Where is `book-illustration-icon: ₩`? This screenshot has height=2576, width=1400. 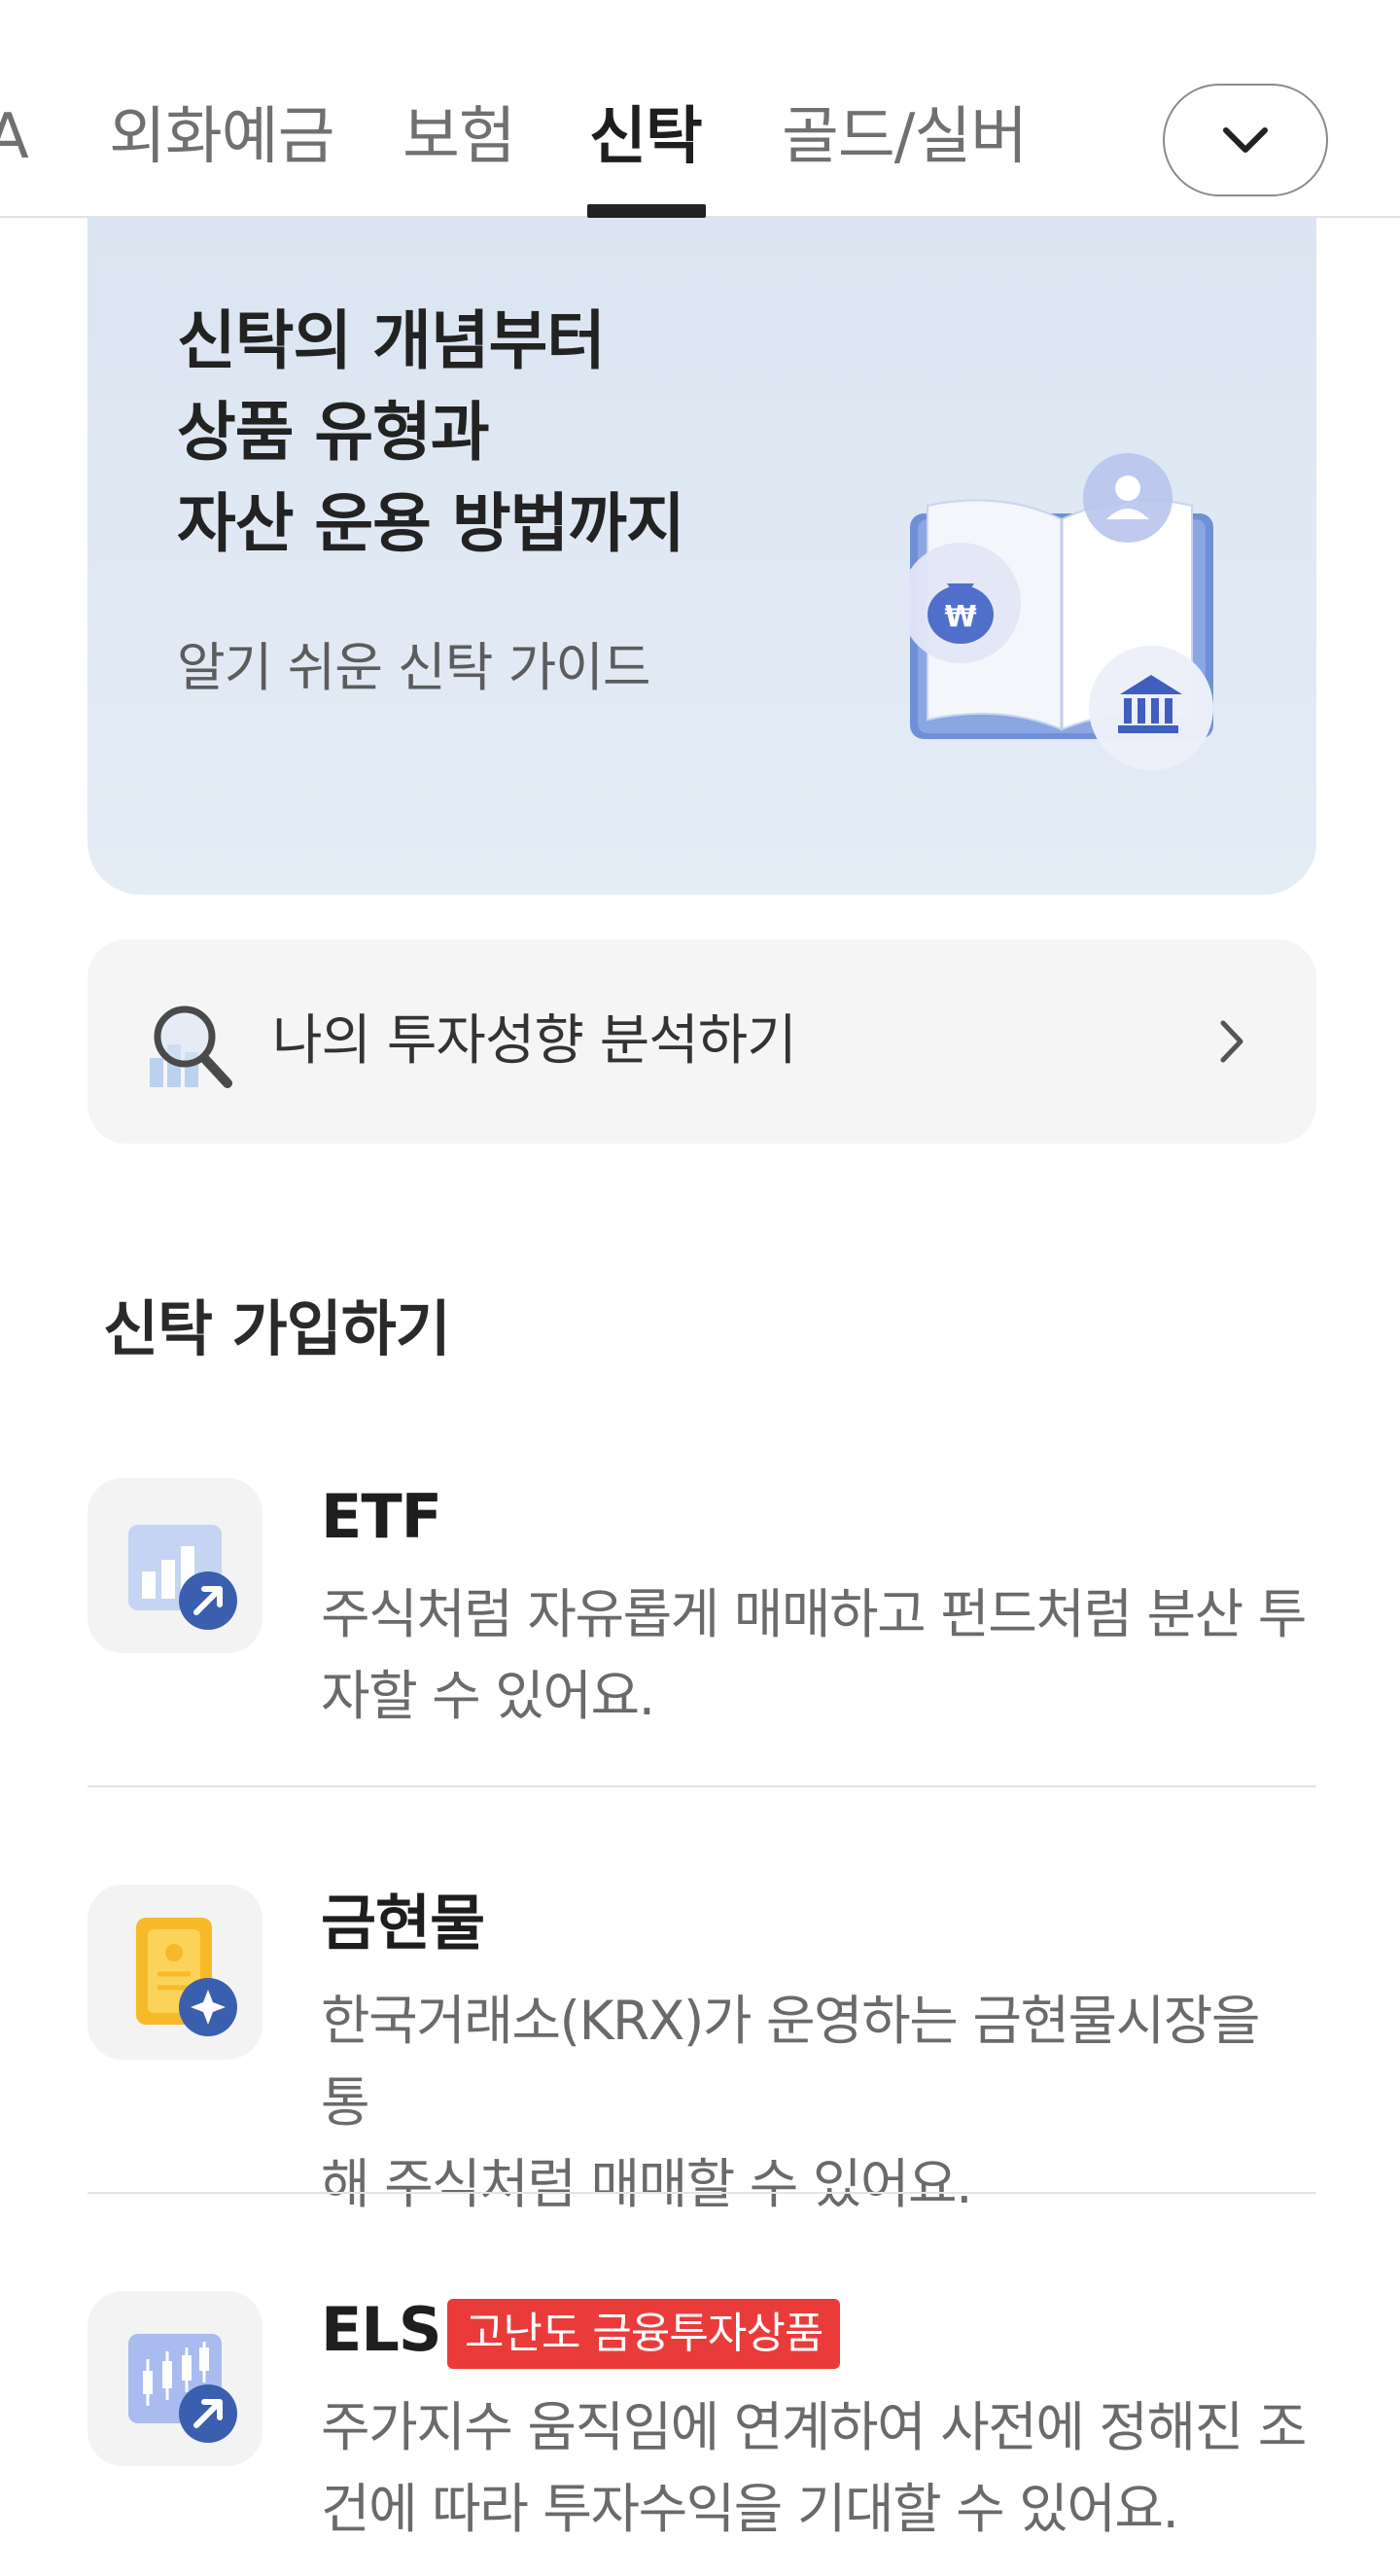 book-illustration-icon: ₩ is located at coordinates (1056, 611).